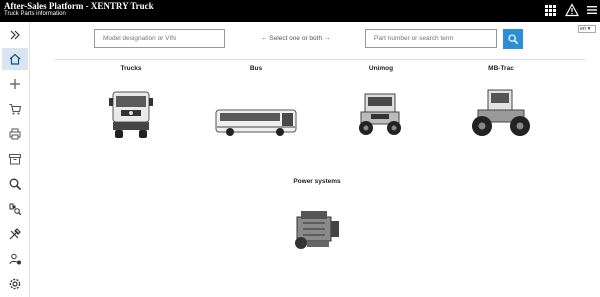 The height and width of the screenshot is (297, 600). What do you see at coordinates (572, 10) in the screenshot?
I see `warning-icon` at bounding box center [572, 10].